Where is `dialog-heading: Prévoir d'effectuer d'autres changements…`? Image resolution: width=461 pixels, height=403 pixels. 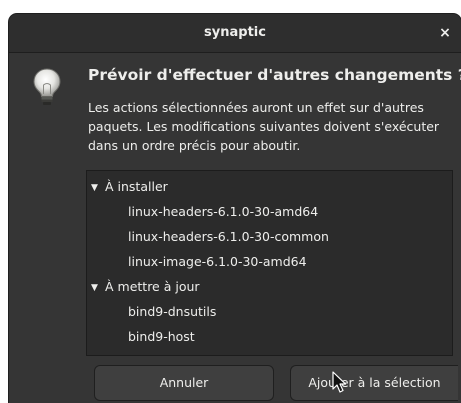 dialog-heading: Prévoir d'effectuer d'autres changements… is located at coordinates (274, 75).